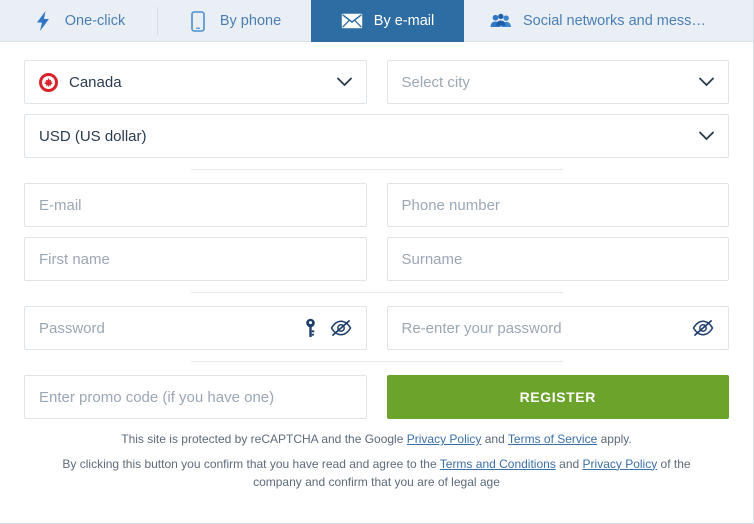 The height and width of the screenshot is (524, 754). I want to click on phone-placeholder: Phone number, so click(450, 205).